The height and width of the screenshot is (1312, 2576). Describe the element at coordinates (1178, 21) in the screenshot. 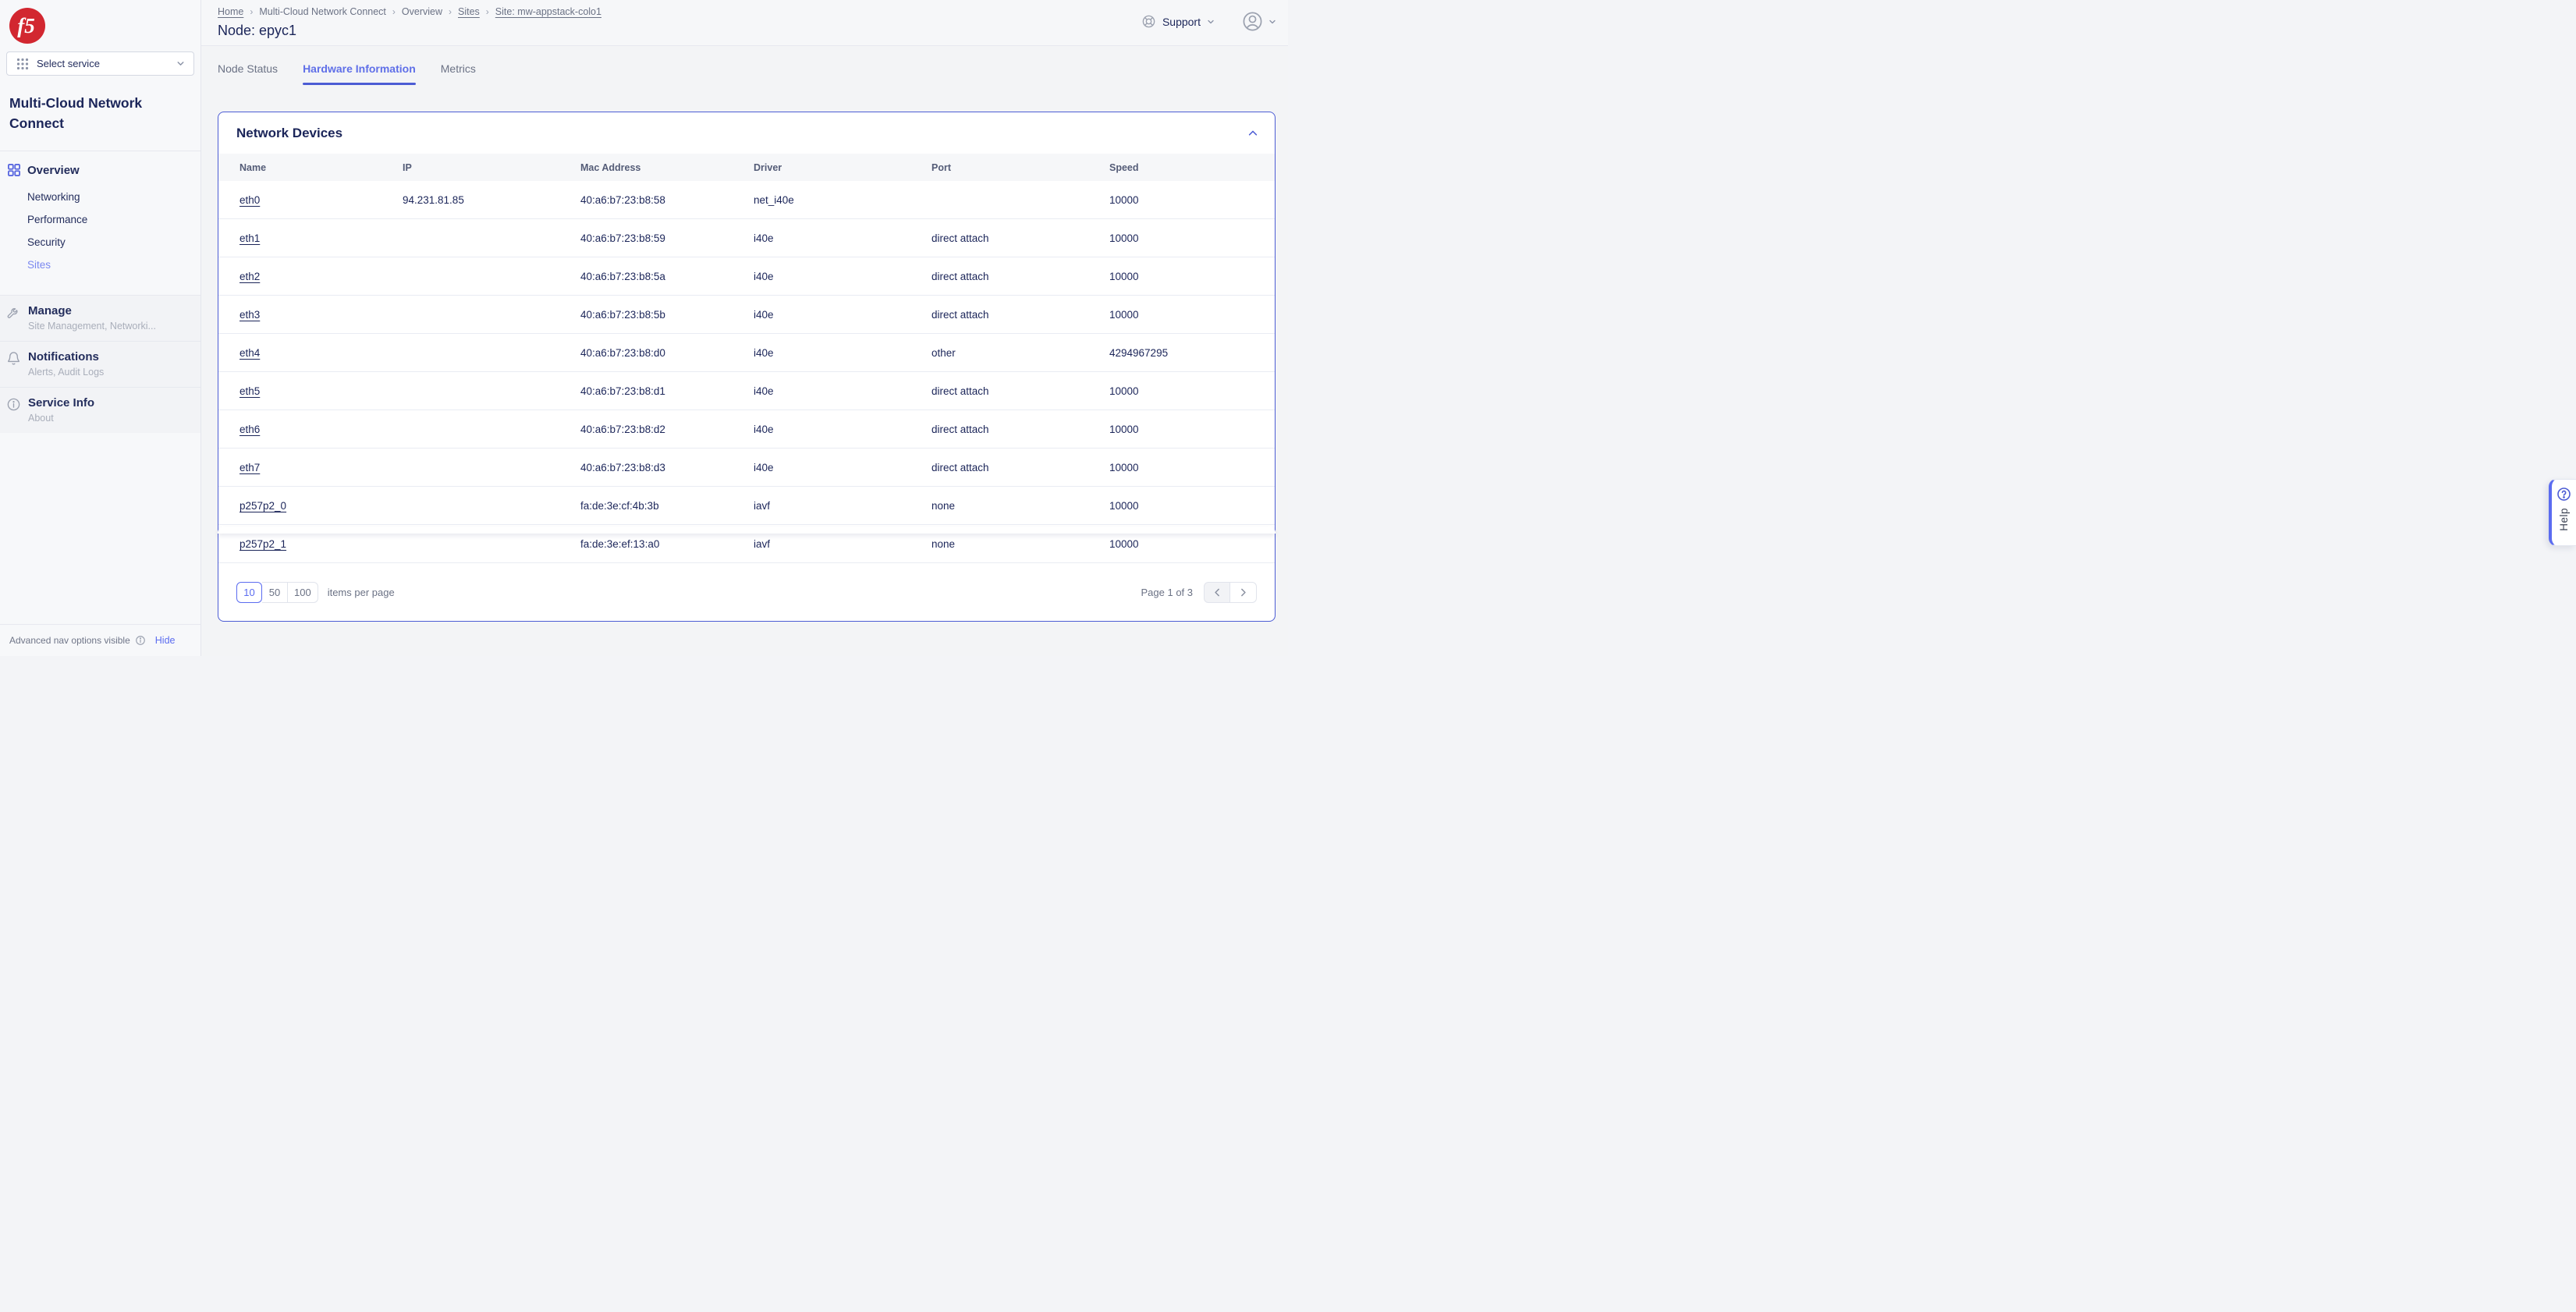

I see `support-menu: Support` at that location.